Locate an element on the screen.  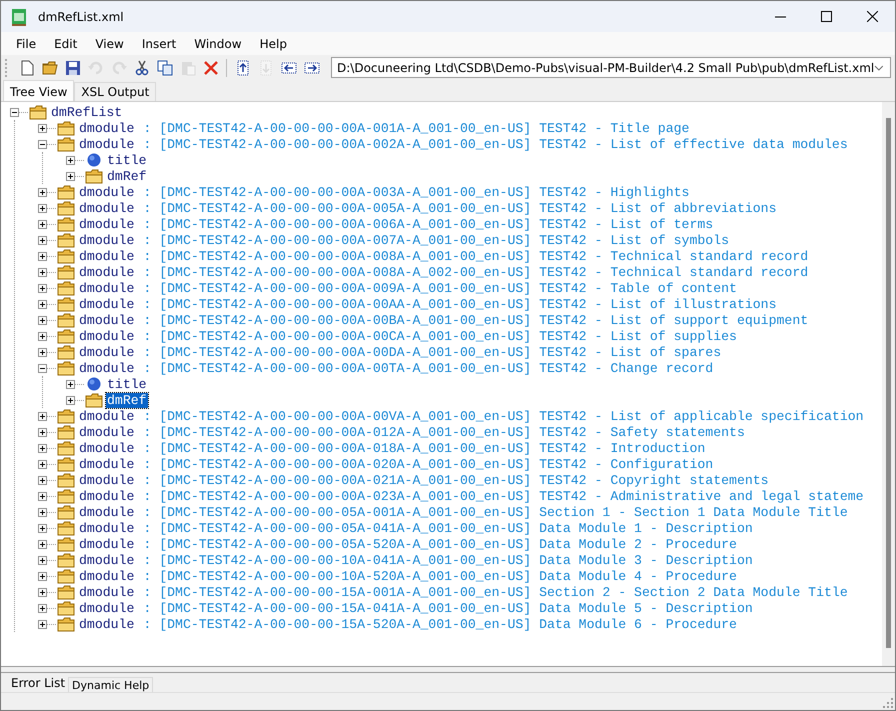
scrollbar is located at coordinates (888, 384).